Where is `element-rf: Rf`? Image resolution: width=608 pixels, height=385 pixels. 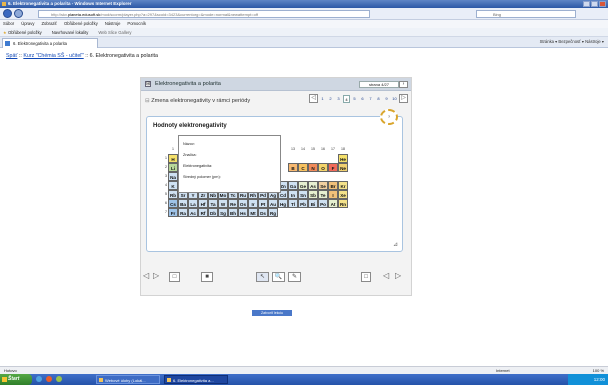
element-rf: Rf is located at coordinates (203, 212).